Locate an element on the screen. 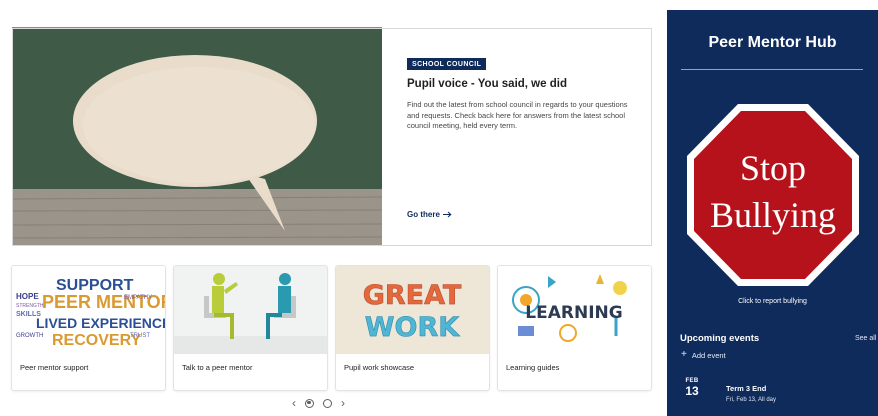 The height and width of the screenshot is (416, 878). event-title: Term 3 End is located at coordinates (746, 388).